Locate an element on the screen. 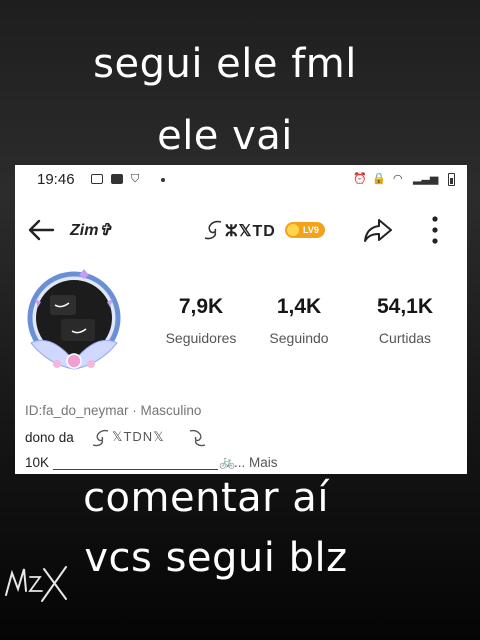 Image resolution: width=480 pixels, height=640 pixels. stat-following: 1,4K Seguindo is located at coordinates (299, 320).